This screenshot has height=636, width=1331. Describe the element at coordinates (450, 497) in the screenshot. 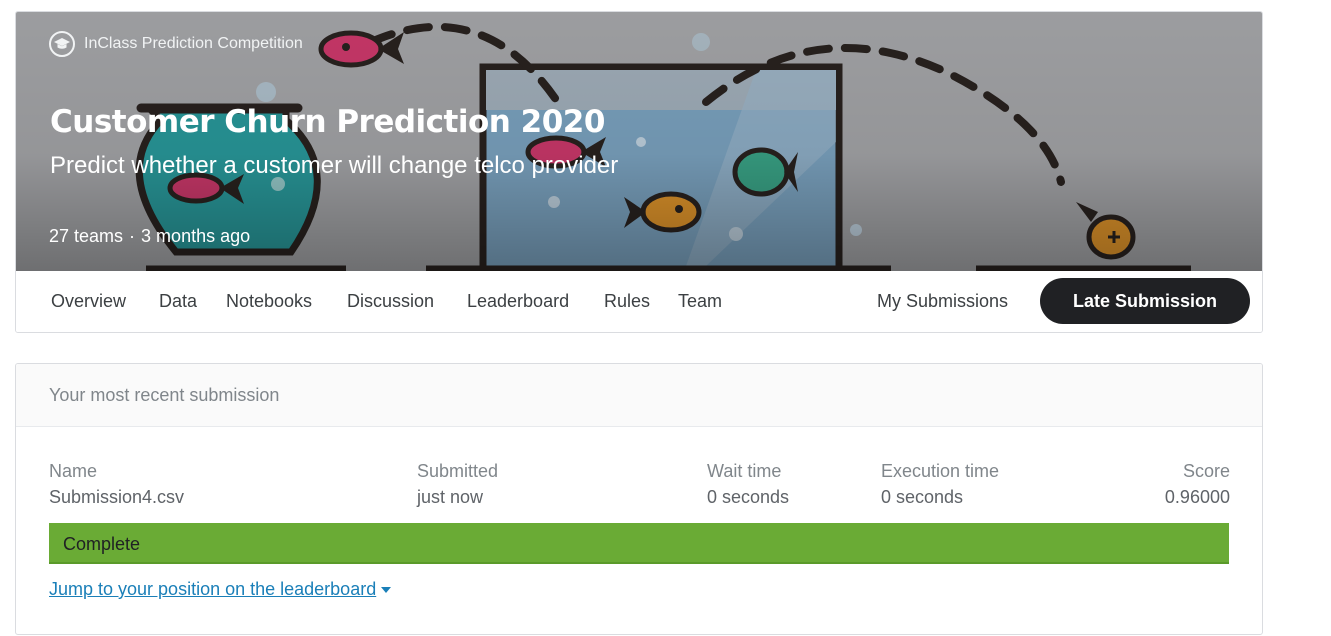

I see `submission-submitted-time: just now` at that location.